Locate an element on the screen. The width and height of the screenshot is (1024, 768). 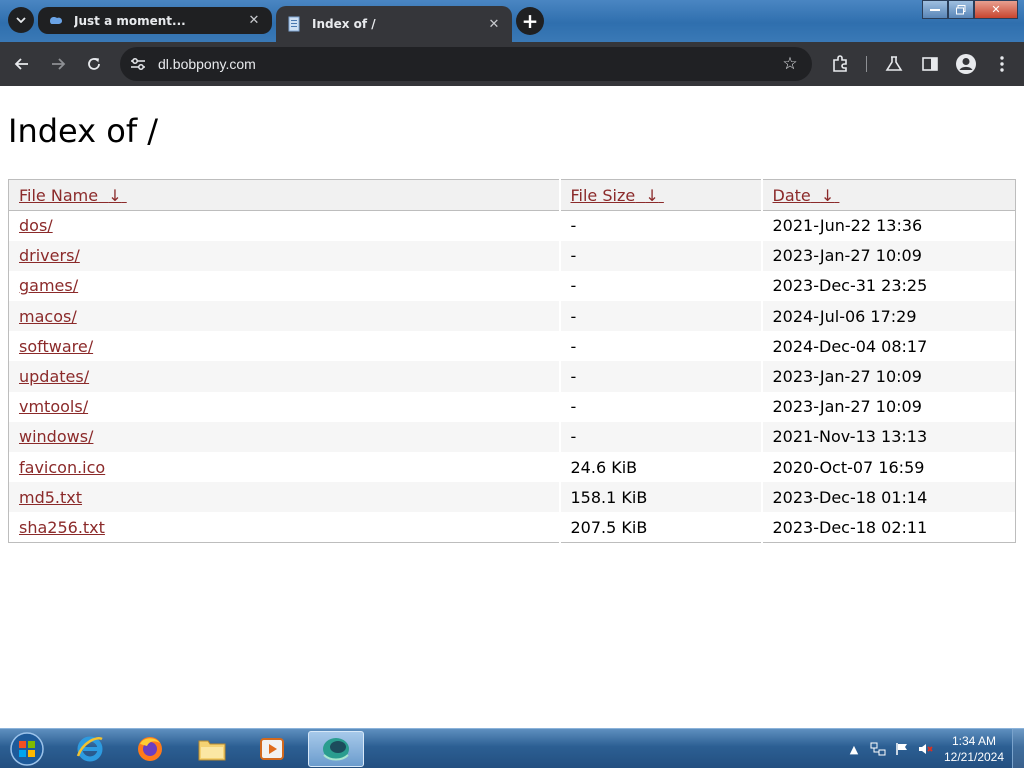
menu-kebab-icon is located at coordinates (1002, 64).